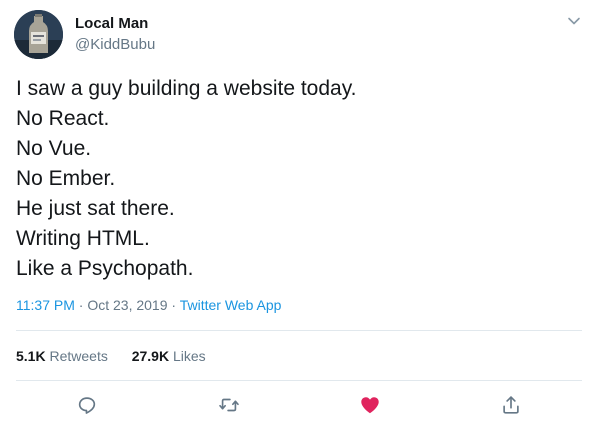 The height and width of the screenshot is (429, 598). Describe the element at coordinates (111, 23) in the screenshot. I see `author-display-name: Local Man` at that location.